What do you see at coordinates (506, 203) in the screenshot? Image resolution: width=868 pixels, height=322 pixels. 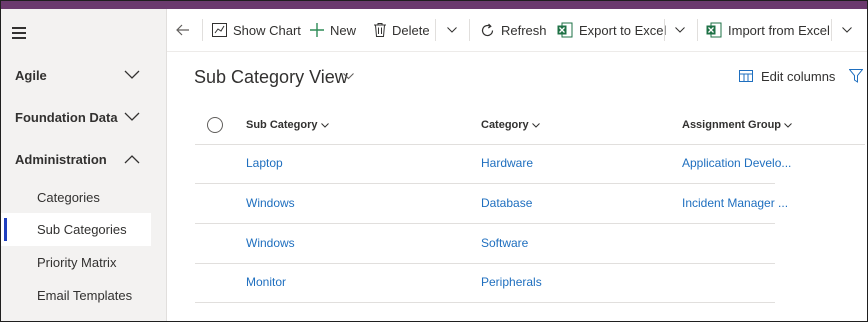 I see `category-link: Database` at bounding box center [506, 203].